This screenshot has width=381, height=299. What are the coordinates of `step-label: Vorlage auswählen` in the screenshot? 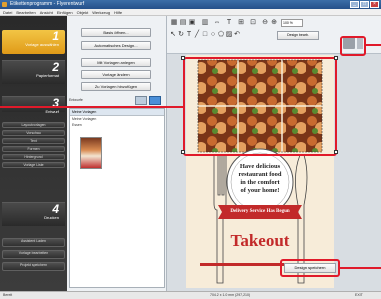 It's located at (42, 44).